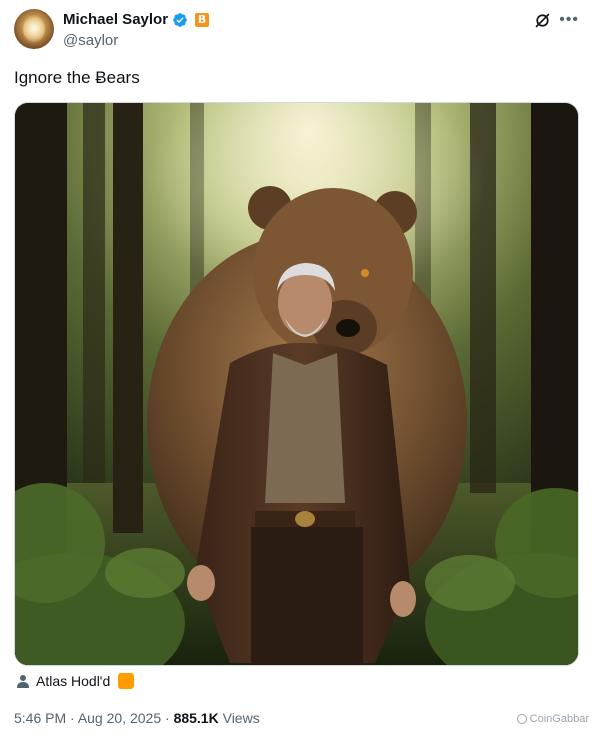 This screenshot has width=595, height=739. What do you see at coordinates (23, 681) in the screenshot?
I see `person-icon` at bounding box center [23, 681].